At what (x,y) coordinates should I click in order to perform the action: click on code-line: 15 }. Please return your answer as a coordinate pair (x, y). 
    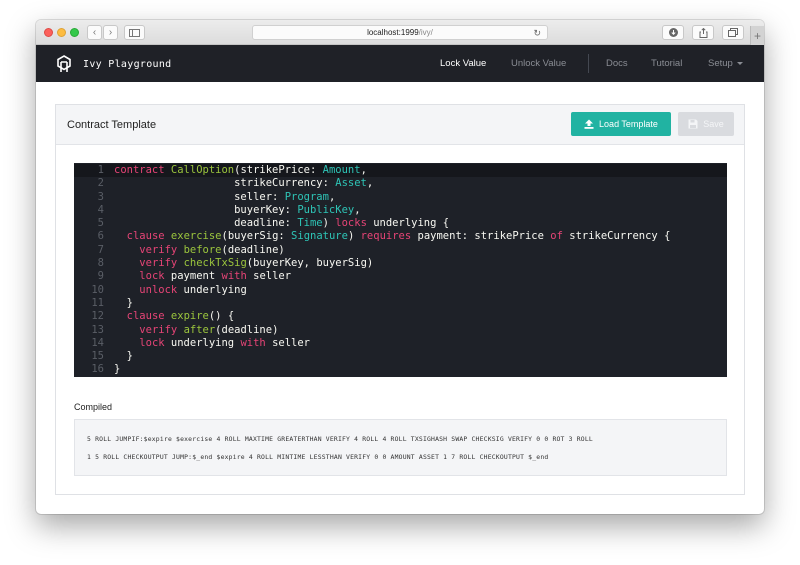
    Looking at the image, I should click on (400, 356).